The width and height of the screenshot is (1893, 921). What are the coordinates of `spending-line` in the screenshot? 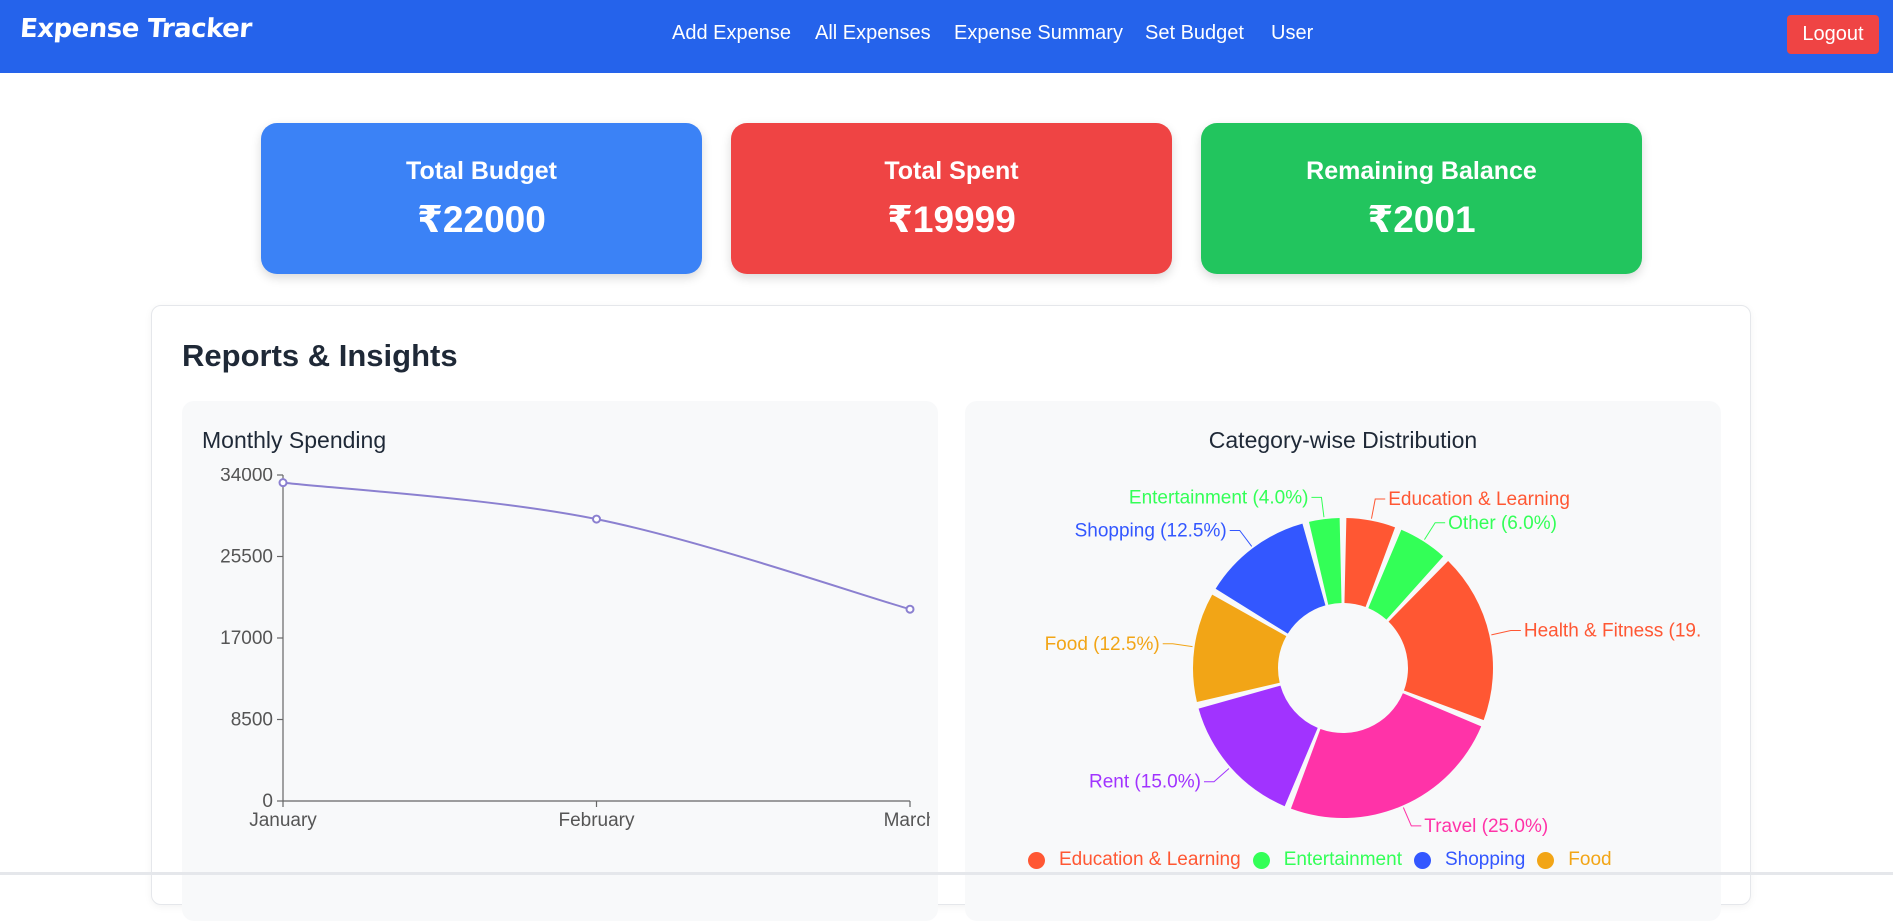 It's located at (596, 546).